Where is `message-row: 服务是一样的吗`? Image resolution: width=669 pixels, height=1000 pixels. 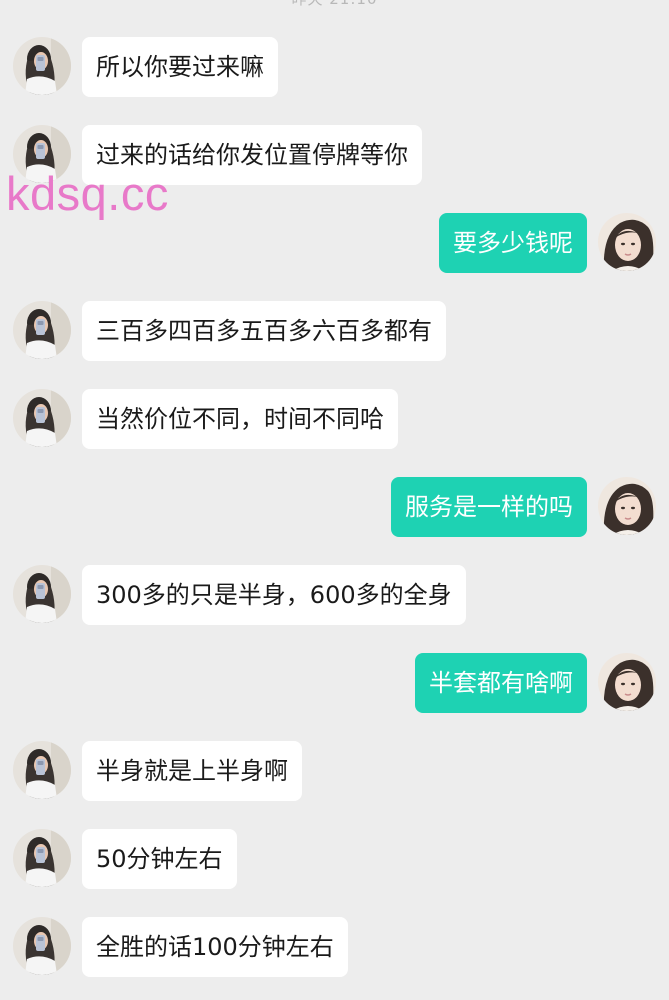 message-row: 服务是一样的吗 is located at coordinates (334, 507).